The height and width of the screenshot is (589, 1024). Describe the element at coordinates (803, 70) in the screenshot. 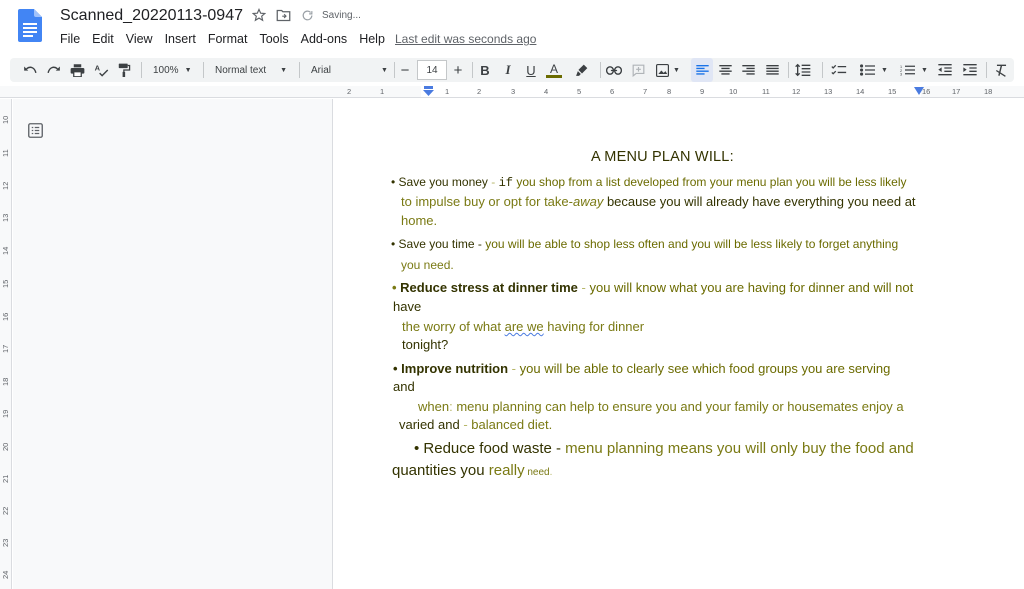

I see `line-spacing-button` at that location.